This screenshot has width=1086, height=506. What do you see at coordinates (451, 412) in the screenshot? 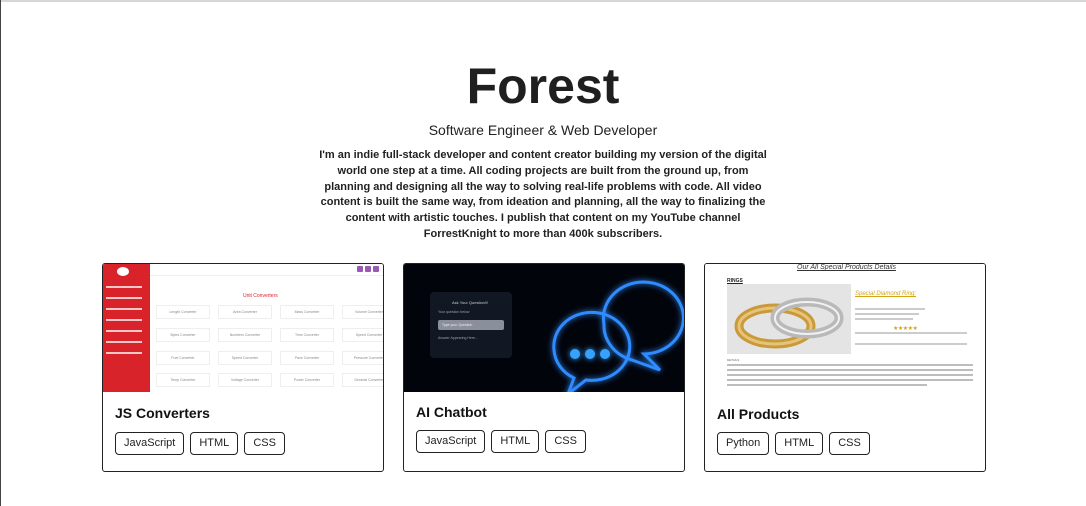
I see `project-title: AI Chatbot` at bounding box center [451, 412].